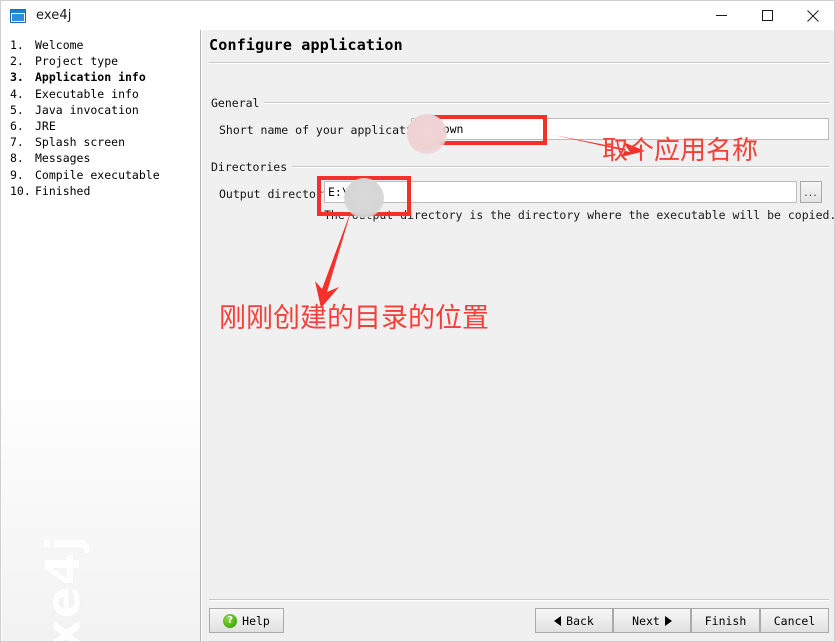 This screenshot has width=835, height=642. Describe the element at coordinates (326, 130) in the screenshot. I see `short-name-label: Short name of your application:` at that location.